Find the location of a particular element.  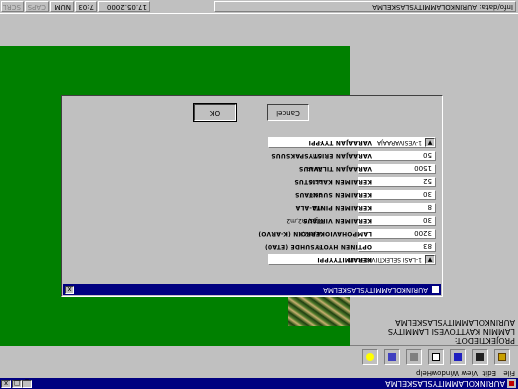

tank-insulation-label: VARAAJAN ERISTYSPAKSUUS is located at coordinates (321, 155).